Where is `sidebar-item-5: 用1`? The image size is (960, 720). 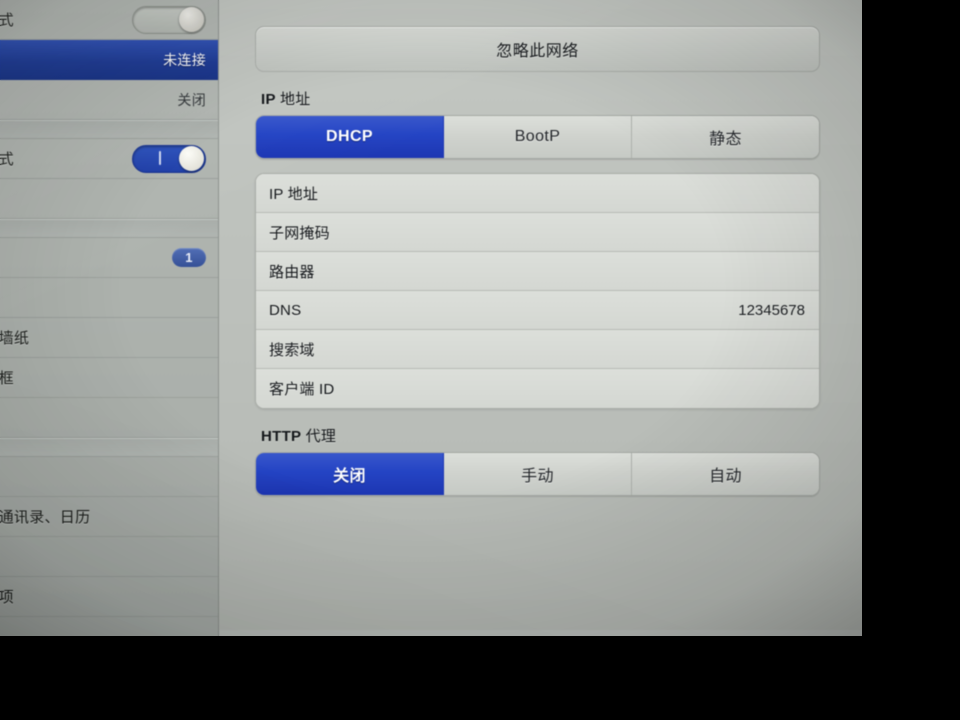 sidebar-item-5: 用1 is located at coordinates (109, 258).